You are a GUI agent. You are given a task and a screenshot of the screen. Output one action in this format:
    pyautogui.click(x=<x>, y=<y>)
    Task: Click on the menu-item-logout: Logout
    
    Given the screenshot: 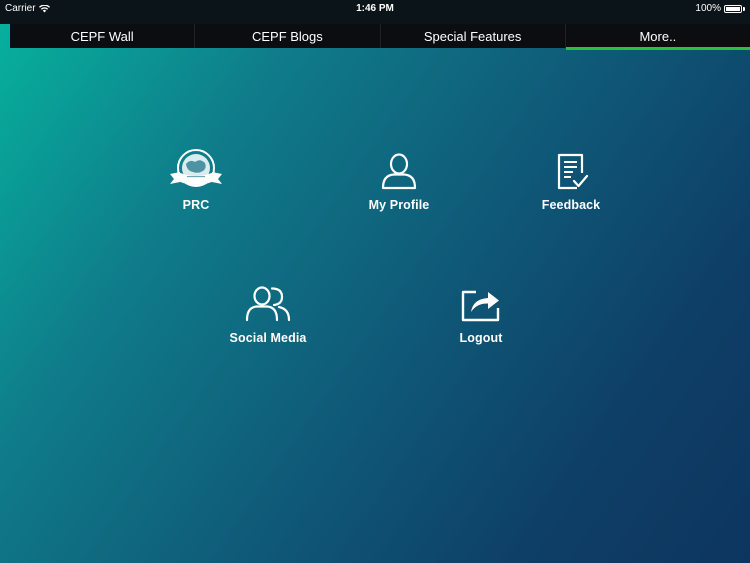 What is the action you would take?
    pyautogui.click(x=481, y=313)
    